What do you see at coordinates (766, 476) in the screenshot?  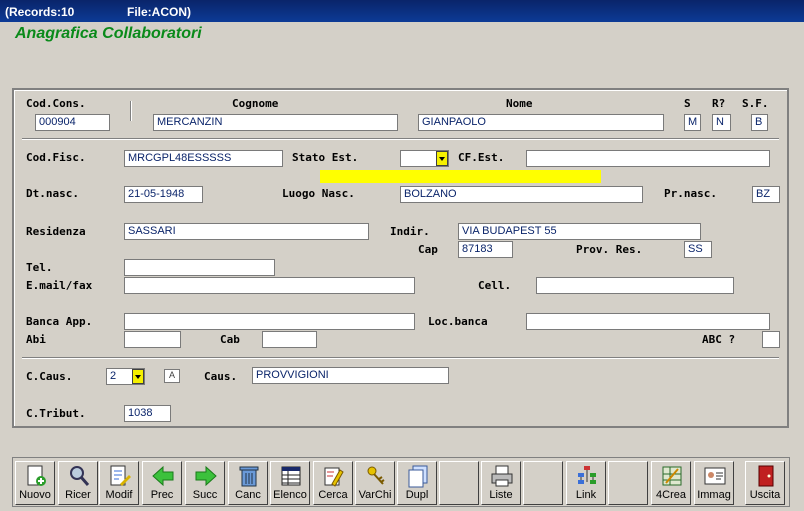 I see `exit-icon` at bounding box center [766, 476].